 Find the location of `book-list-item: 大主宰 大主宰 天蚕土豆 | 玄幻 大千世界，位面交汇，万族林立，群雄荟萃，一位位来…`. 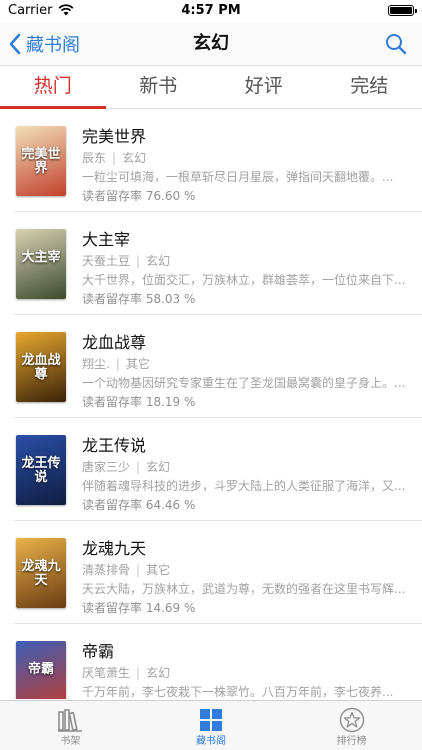

book-list-item: 大主宰 大主宰 天蚕土豆 | 玄幻 大千世界，位面交汇，万族林立，群雄荟萃，一位位来… is located at coordinates (211, 263).